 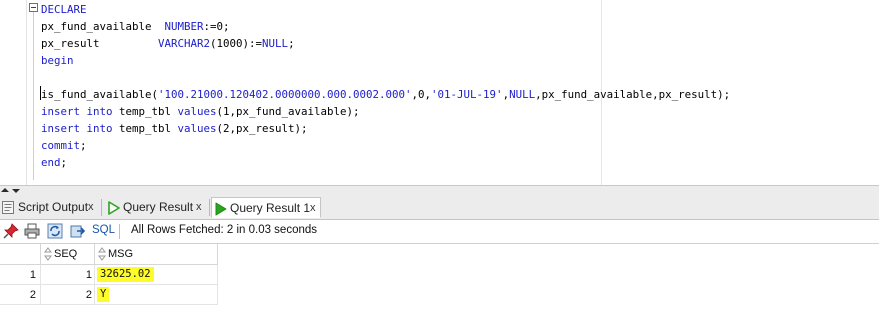 I want to click on tab-script-output: Script Output x, so click(x=50, y=207).